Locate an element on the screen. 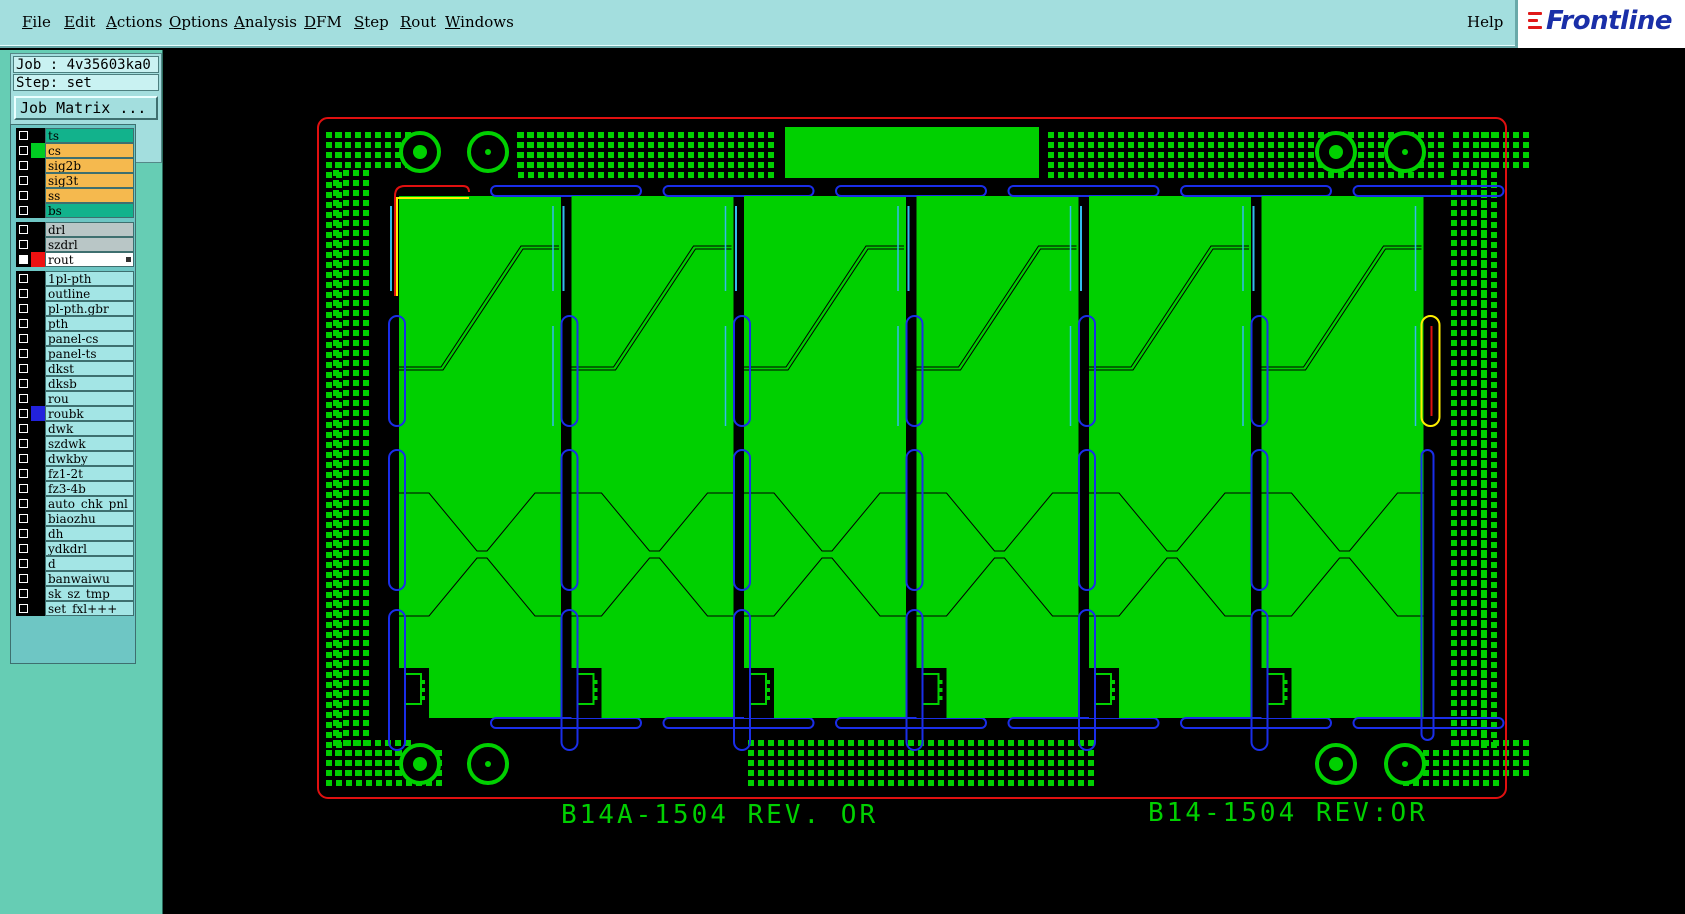  layer-row-rou: rou is located at coordinates (74, 398).